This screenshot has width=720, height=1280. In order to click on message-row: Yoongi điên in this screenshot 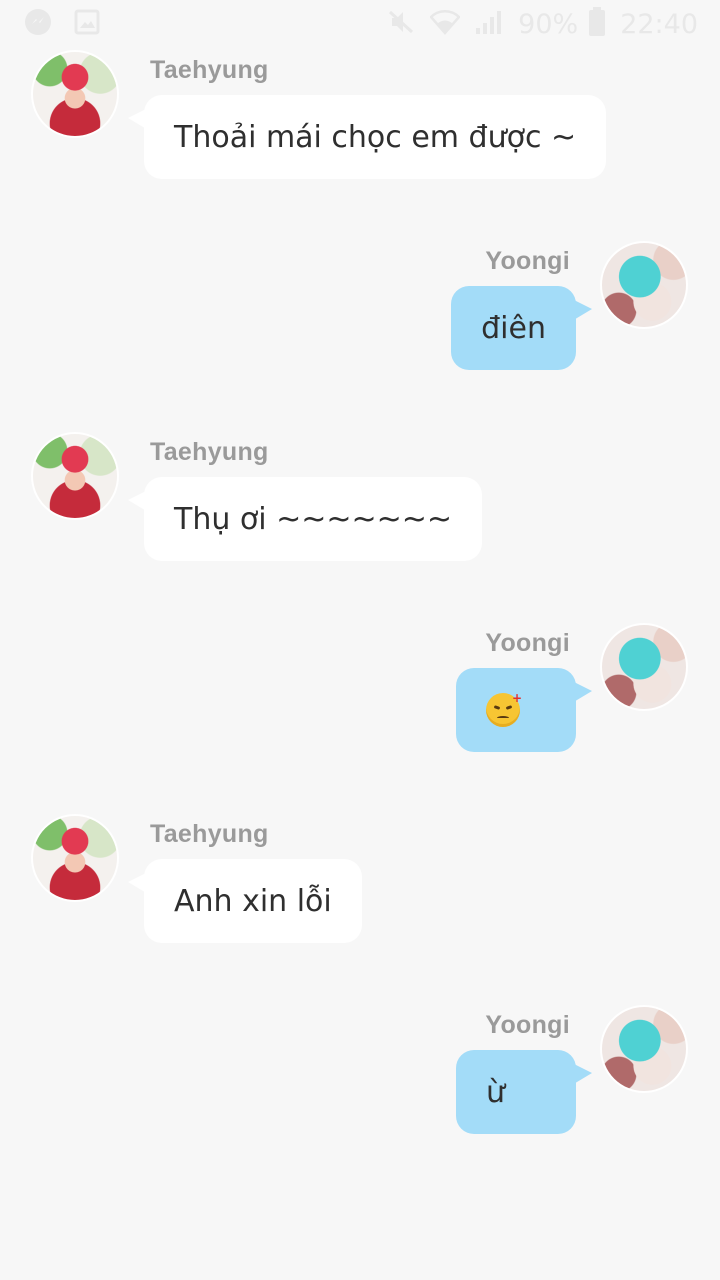, I will do `click(360, 316)`.